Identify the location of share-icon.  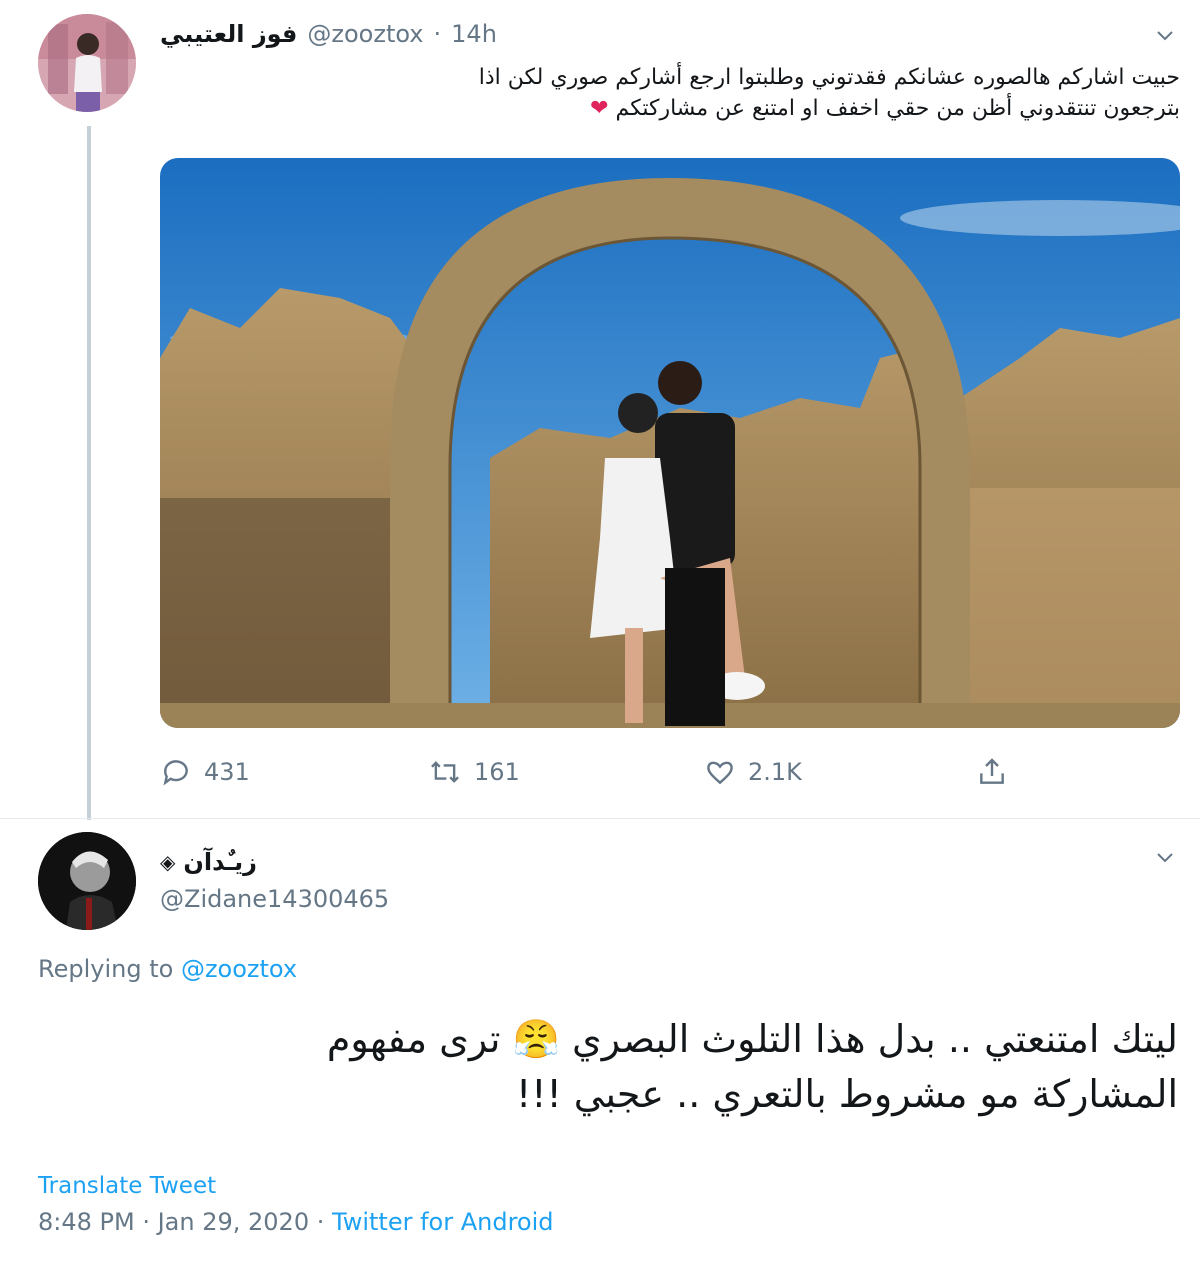
(992, 771).